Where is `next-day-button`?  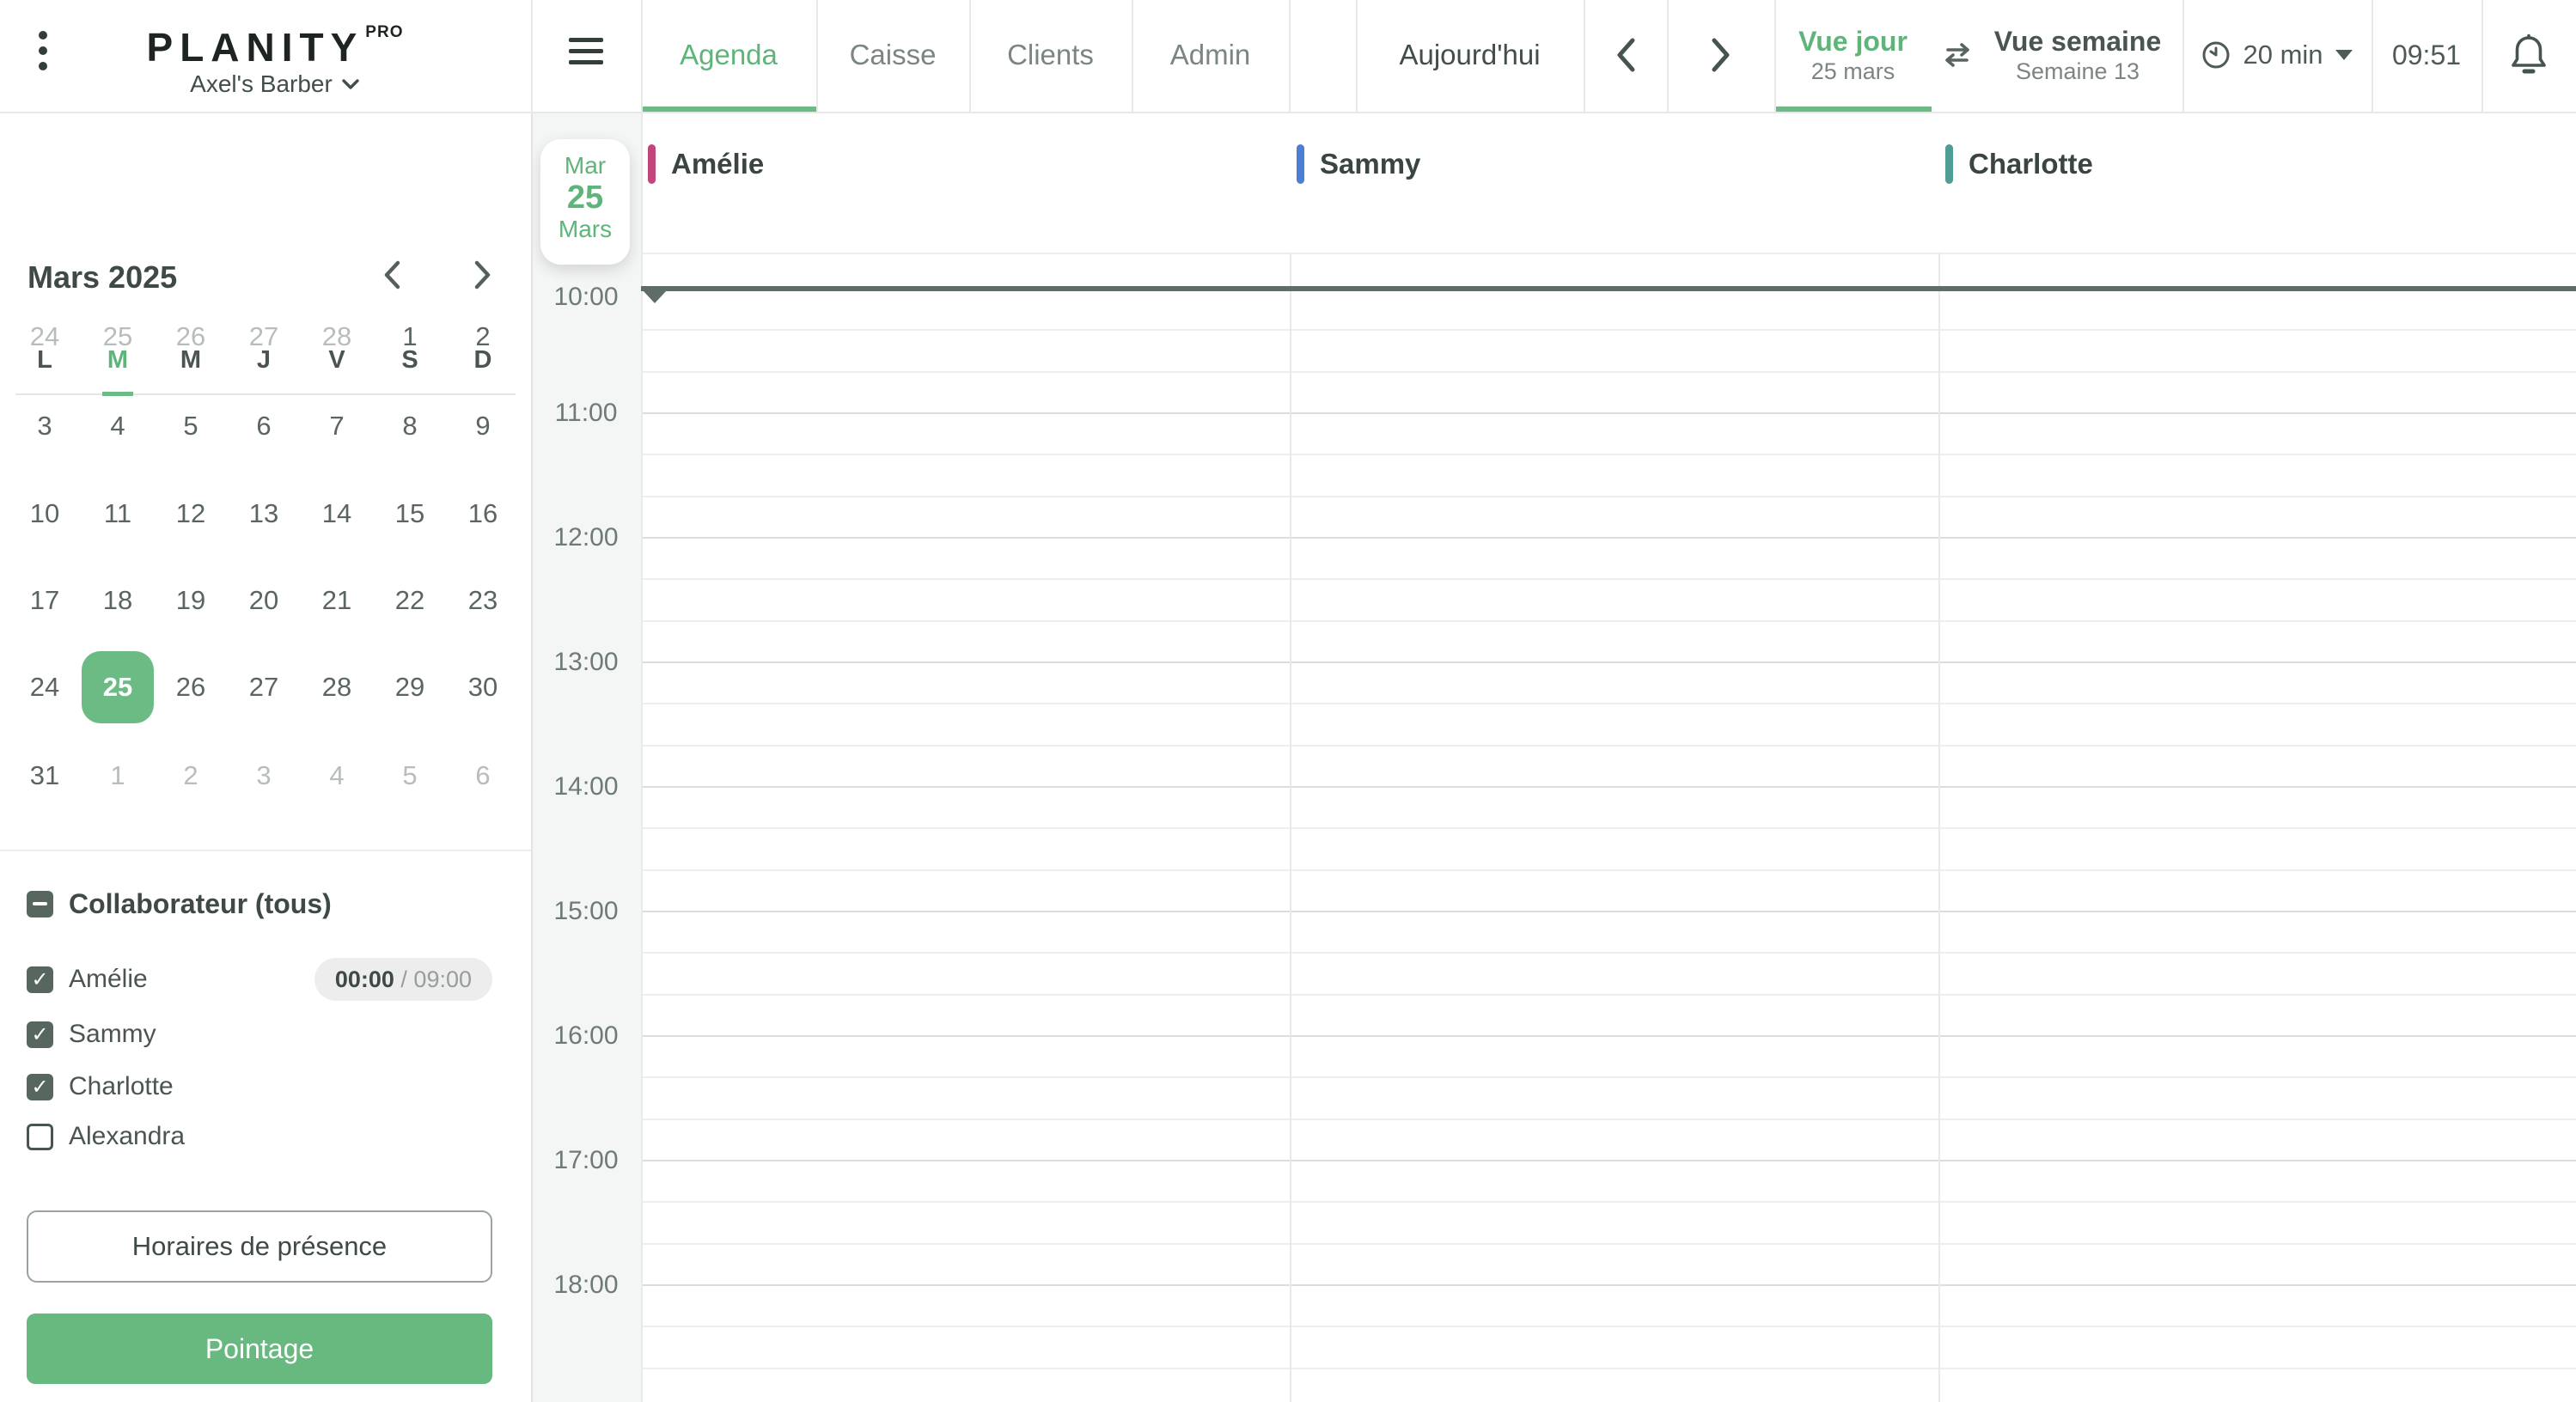 next-day-button is located at coordinates (1720, 55).